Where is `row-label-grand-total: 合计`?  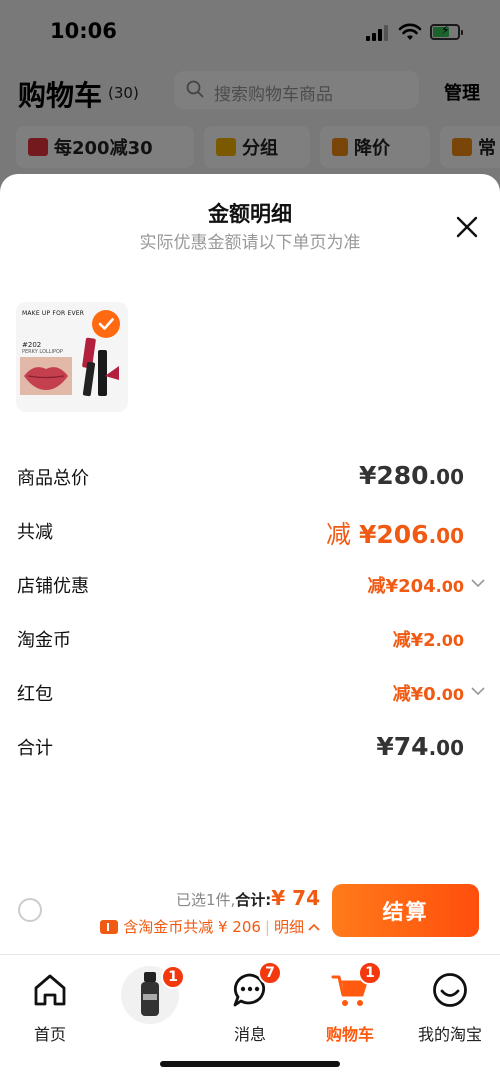
row-label-grand-total: 合计 is located at coordinates (35, 748).